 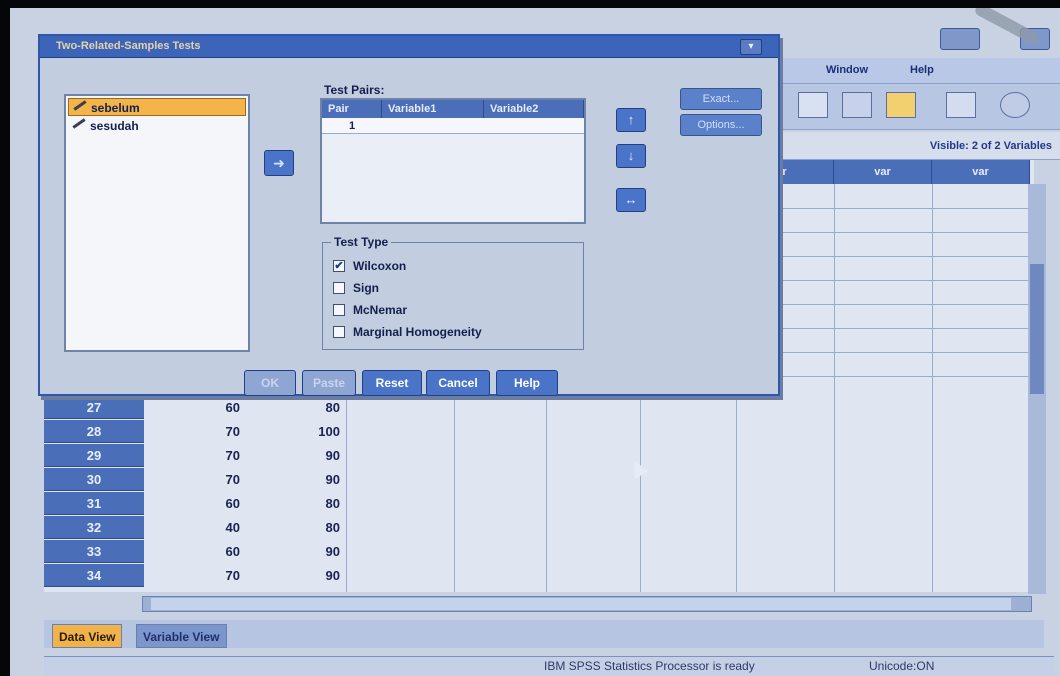 I want to click on unicode-status: Unicode:ON, so click(x=902, y=666).